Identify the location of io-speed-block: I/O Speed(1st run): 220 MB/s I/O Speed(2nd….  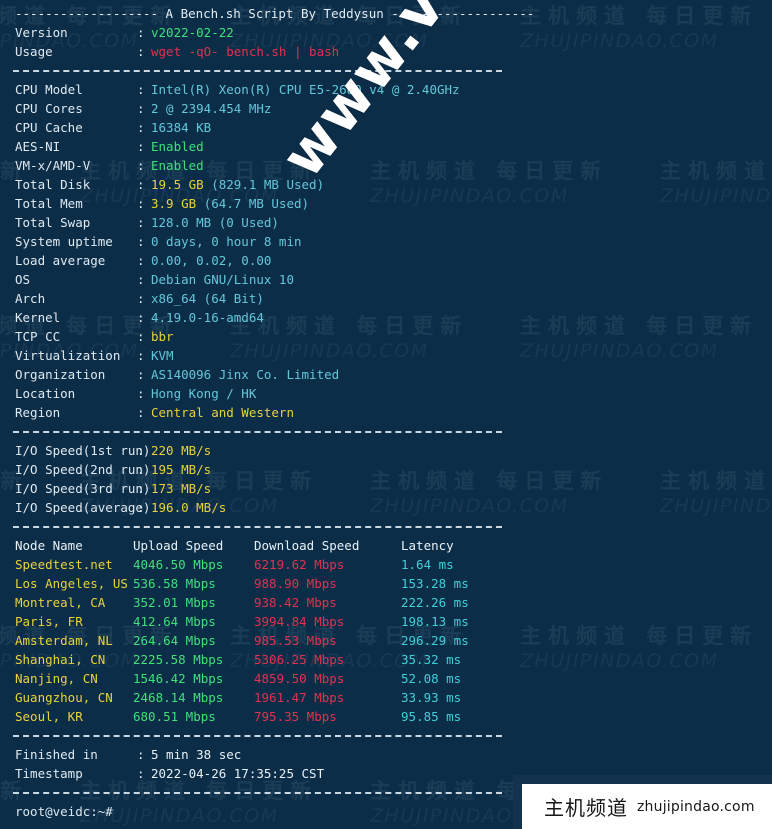
(386, 479).